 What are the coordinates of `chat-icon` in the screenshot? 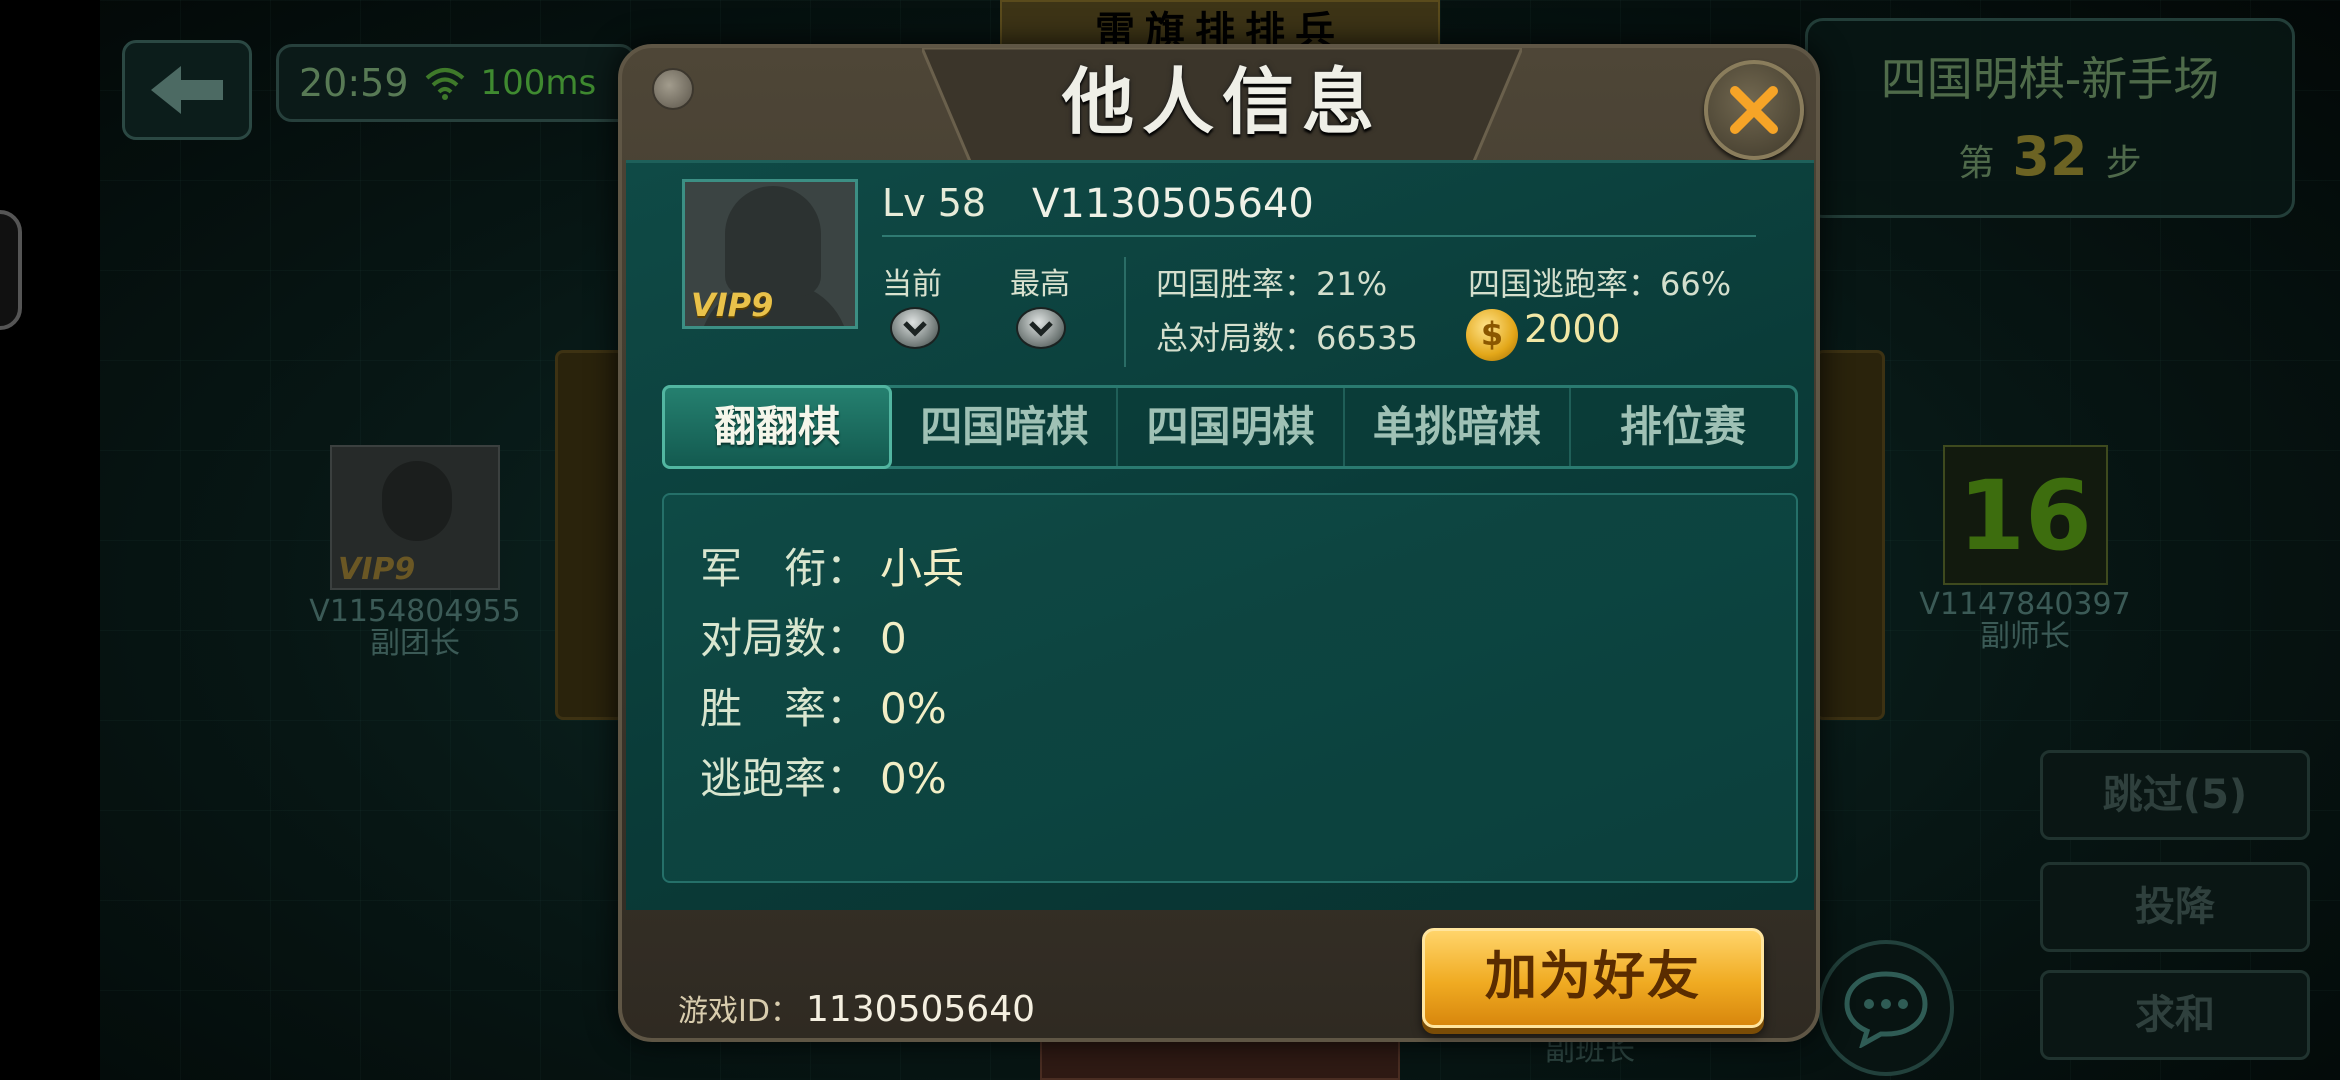 It's located at (1886, 1009).